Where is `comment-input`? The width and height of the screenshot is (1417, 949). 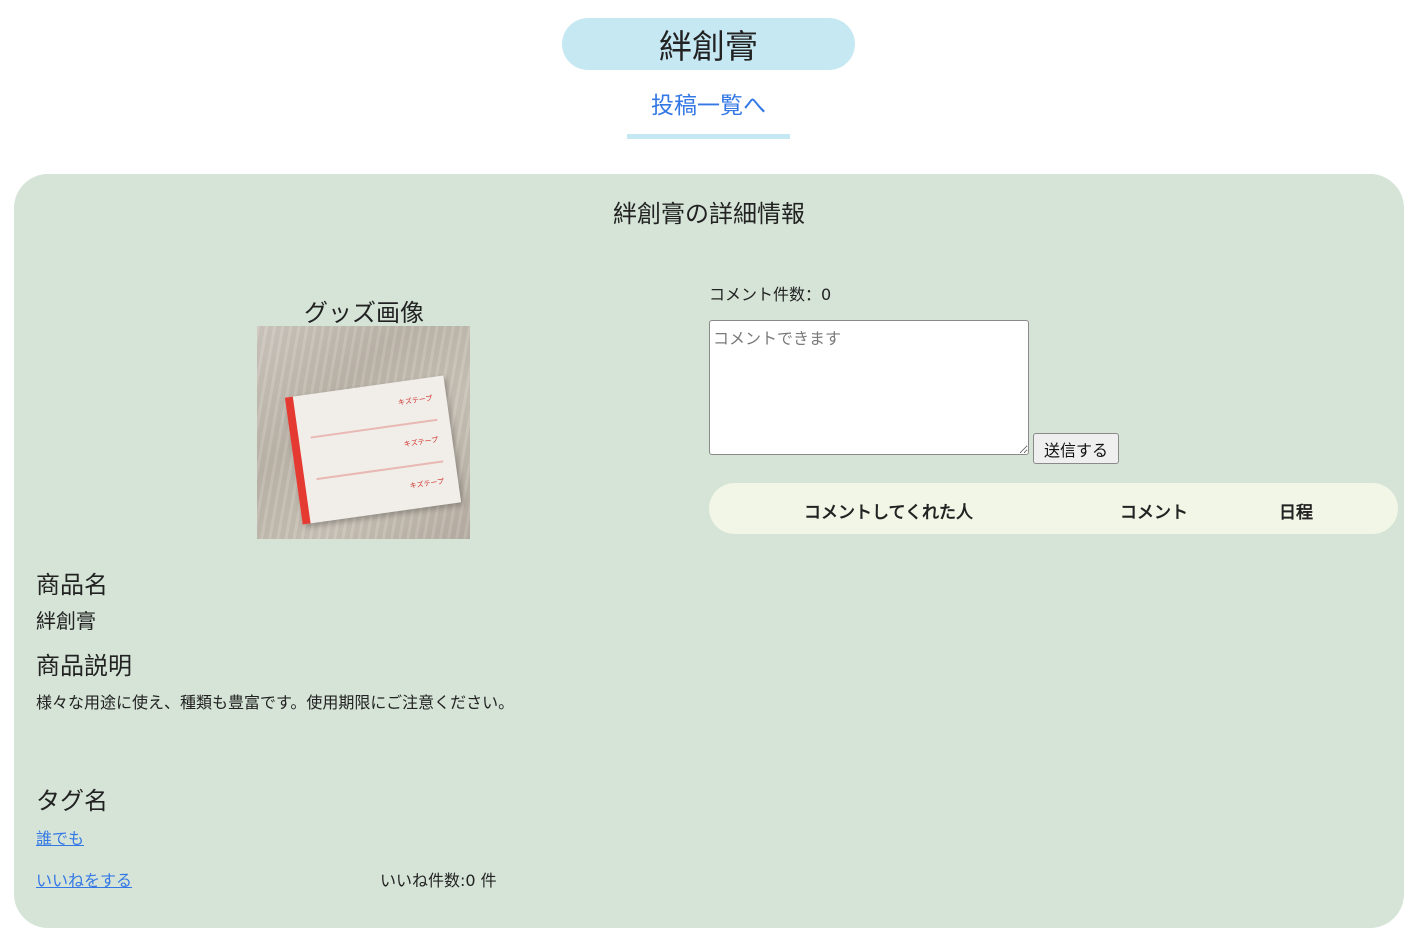
comment-input is located at coordinates (869, 387).